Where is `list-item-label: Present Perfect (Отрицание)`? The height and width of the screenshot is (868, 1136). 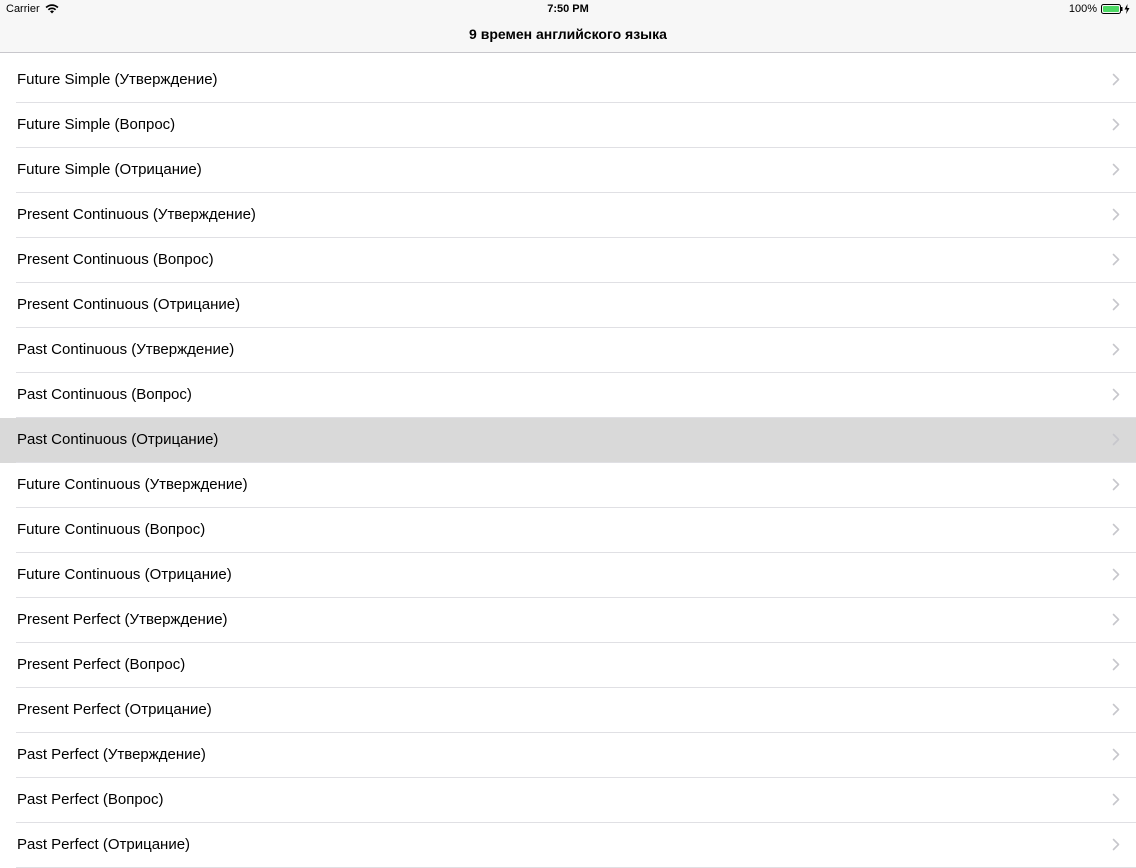
list-item-label: Present Perfect (Отрицание) is located at coordinates (114, 709).